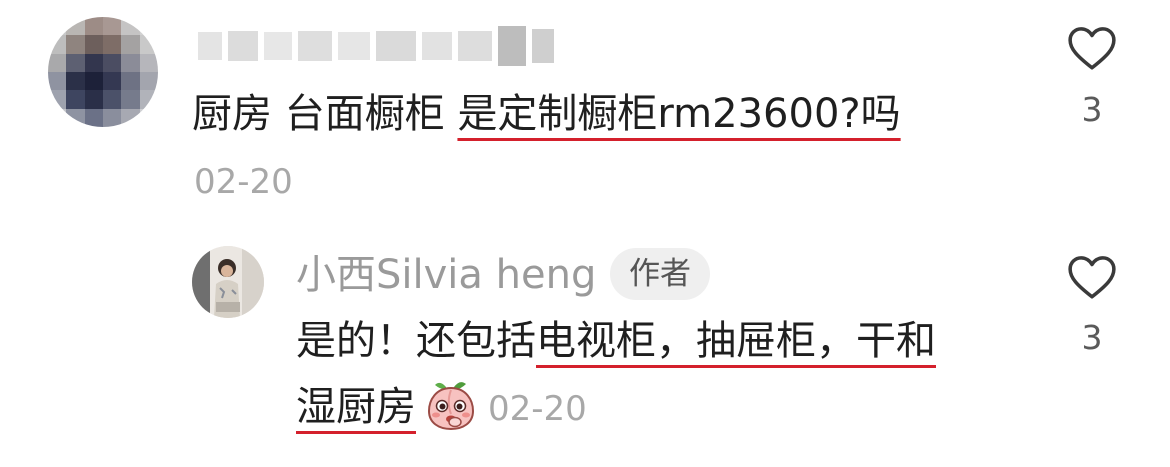 This screenshot has height=467, width=1170. I want to click on reply-text-line1: 是的！还包括电视柜，抽屉柜，干和, so click(616, 341).